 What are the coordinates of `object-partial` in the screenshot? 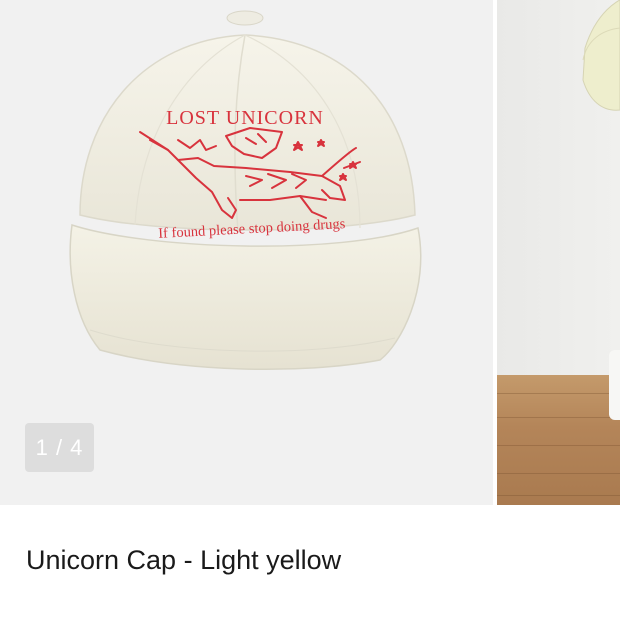 It's located at (614, 385).